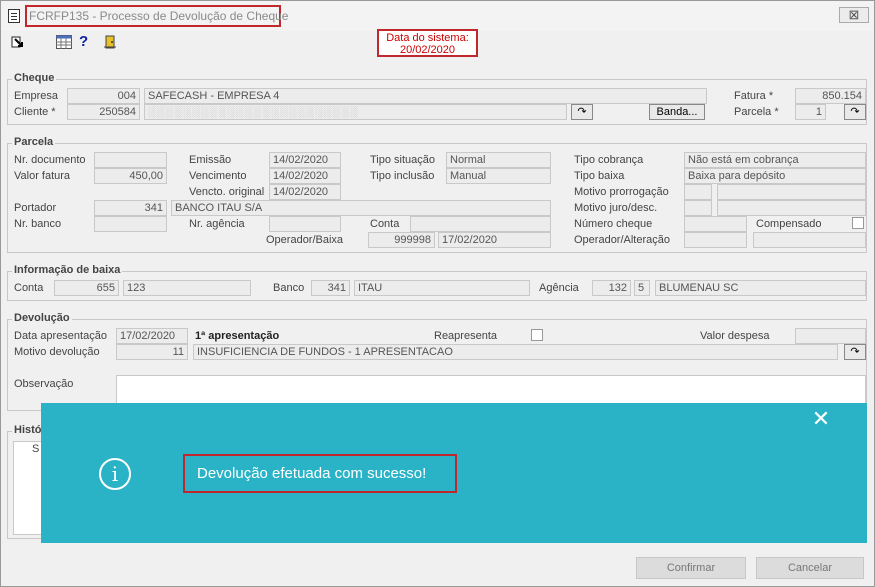  I want to click on nr-banco-field, so click(130, 224).